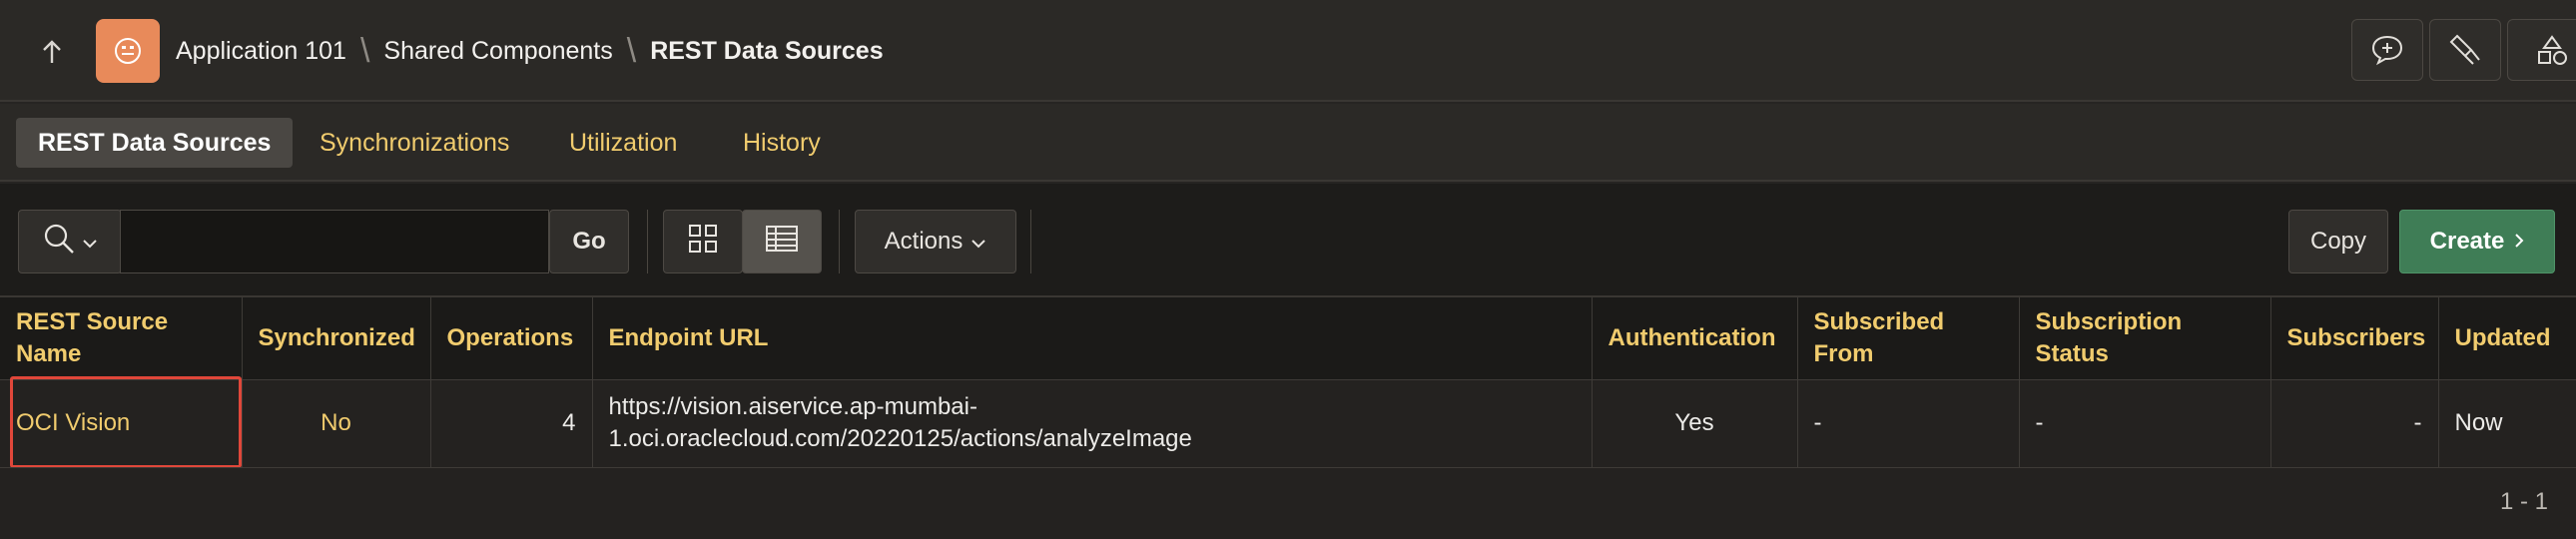  What do you see at coordinates (121, 338) in the screenshot?
I see `column-header-name: REST Source Name` at bounding box center [121, 338].